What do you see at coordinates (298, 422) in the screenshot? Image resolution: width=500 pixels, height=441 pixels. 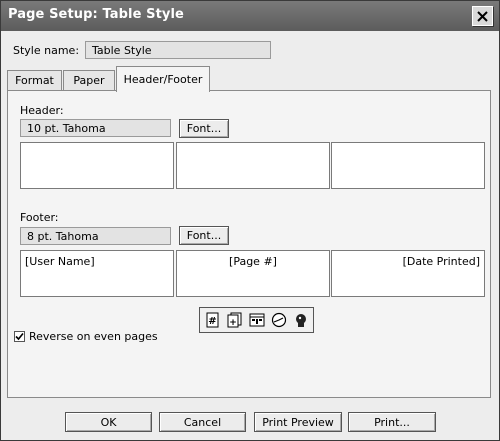 I see `print-preview-button: Print Preview` at bounding box center [298, 422].